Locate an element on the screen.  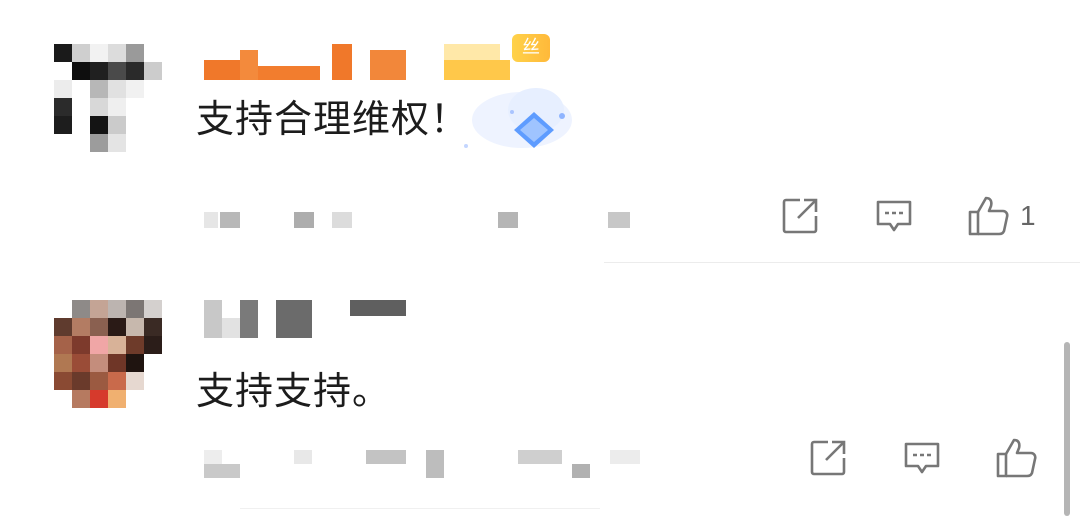
like-button is located at coordinates (1016, 458).